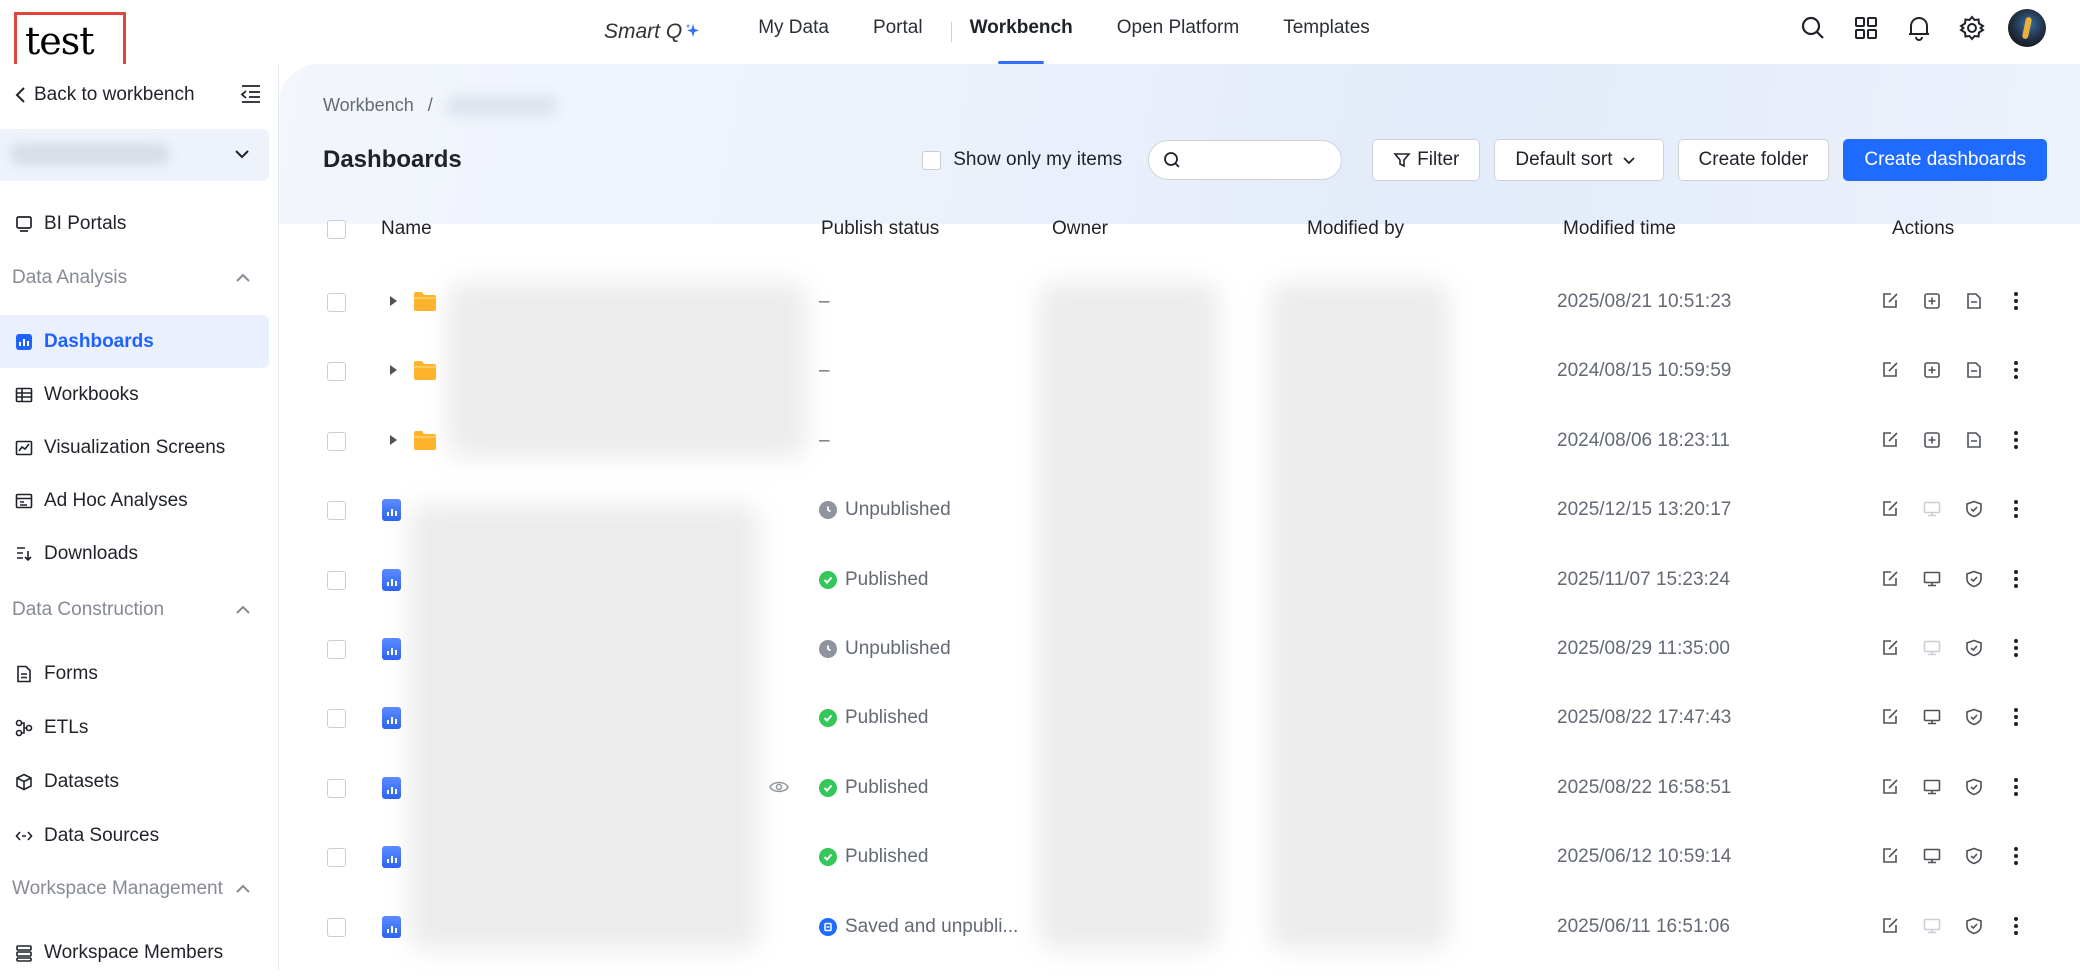  What do you see at coordinates (1179, 857) in the screenshot?
I see `dashboard-row: Published 2025/06/12 10:59:14` at bounding box center [1179, 857].